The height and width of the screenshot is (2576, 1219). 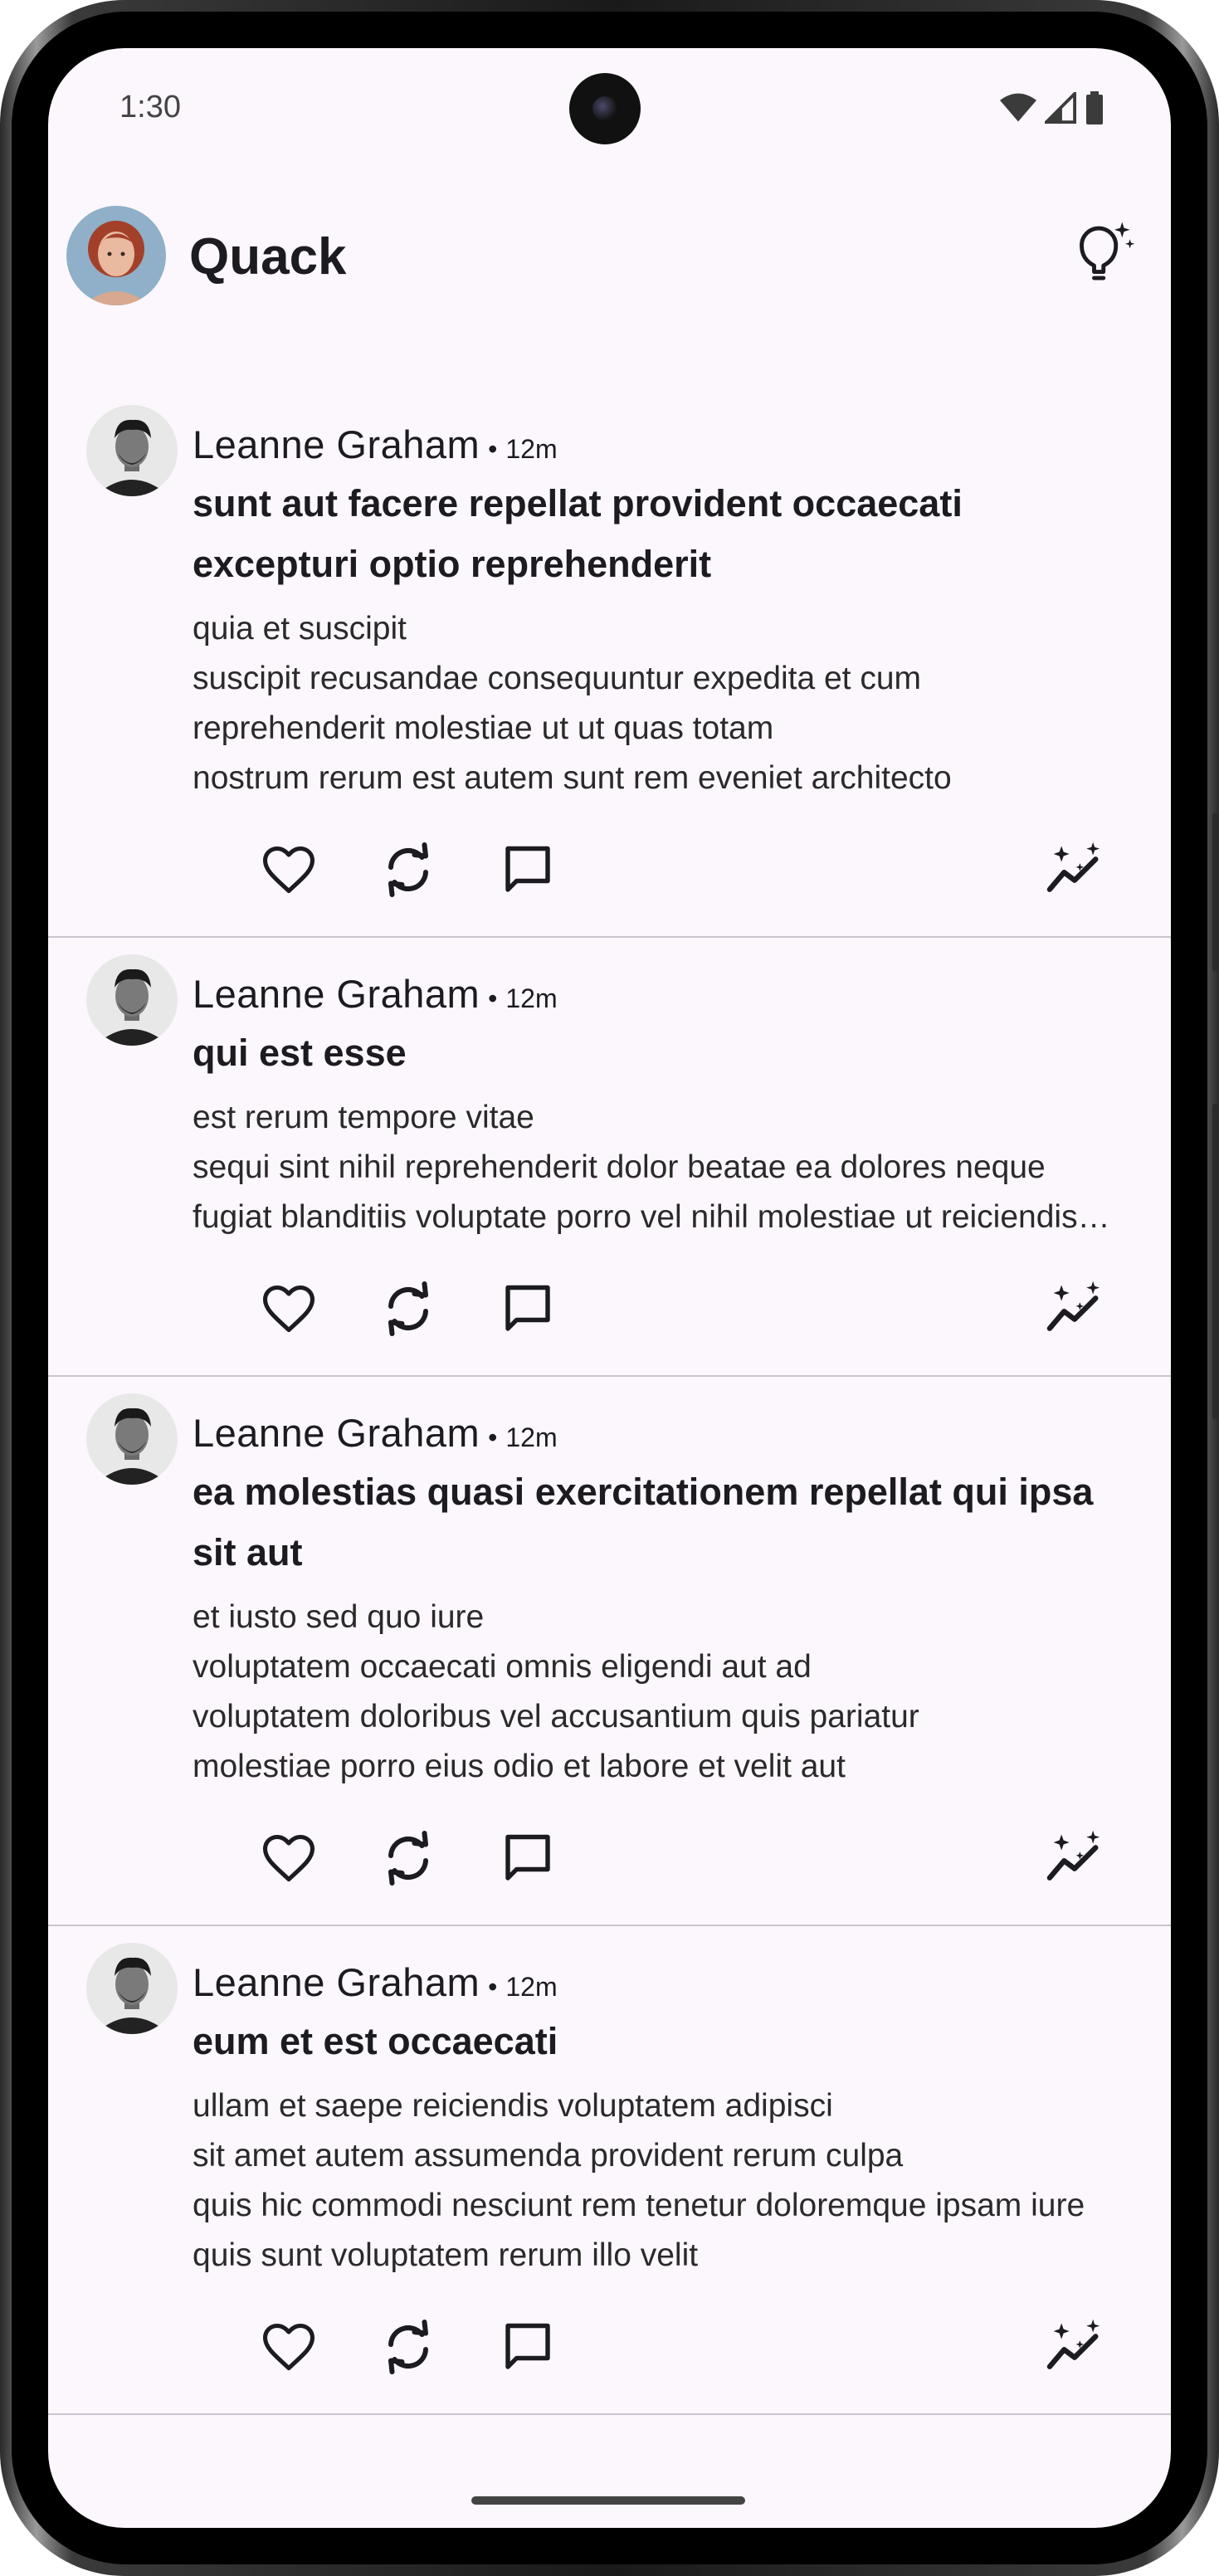 What do you see at coordinates (268, 257) in the screenshot?
I see `app-title: Quack` at bounding box center [268, 257].